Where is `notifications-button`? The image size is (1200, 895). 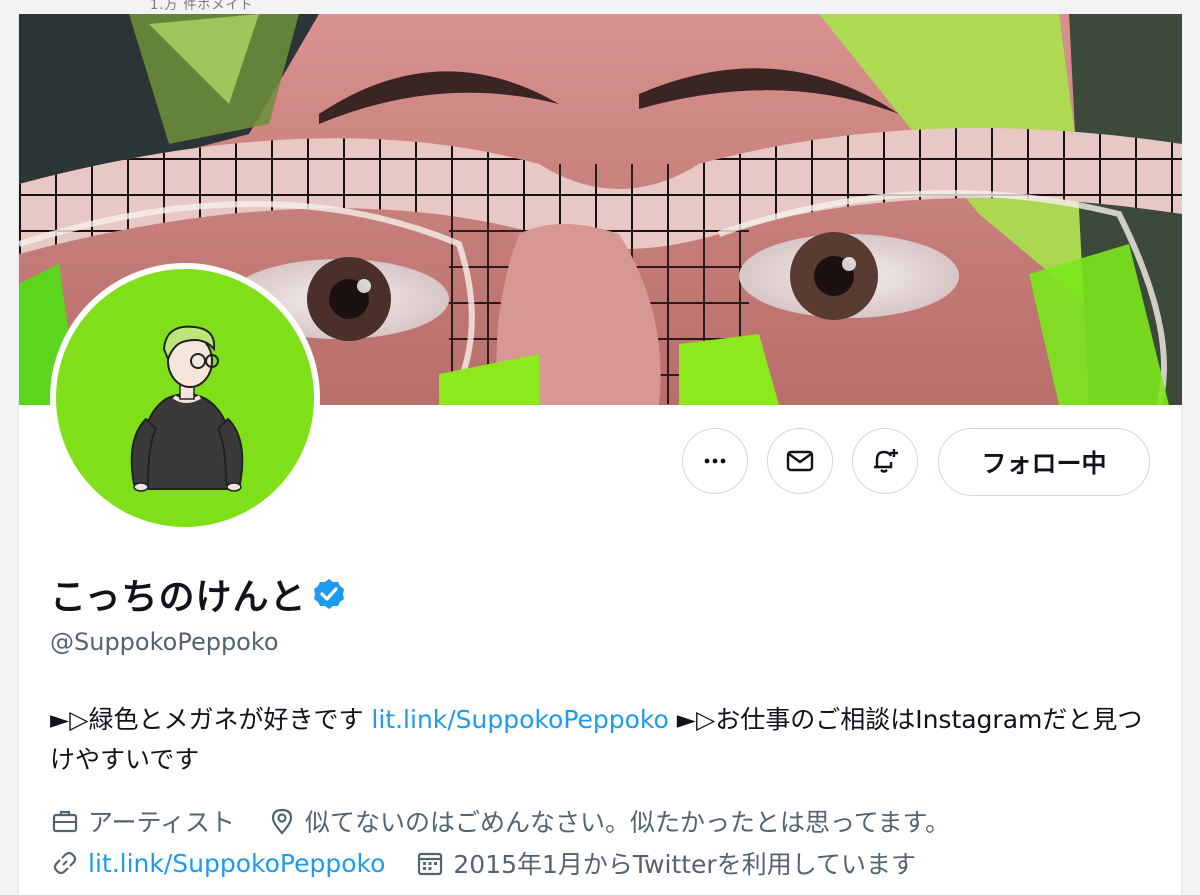 notifications-button is located at coordinates (885, 461).